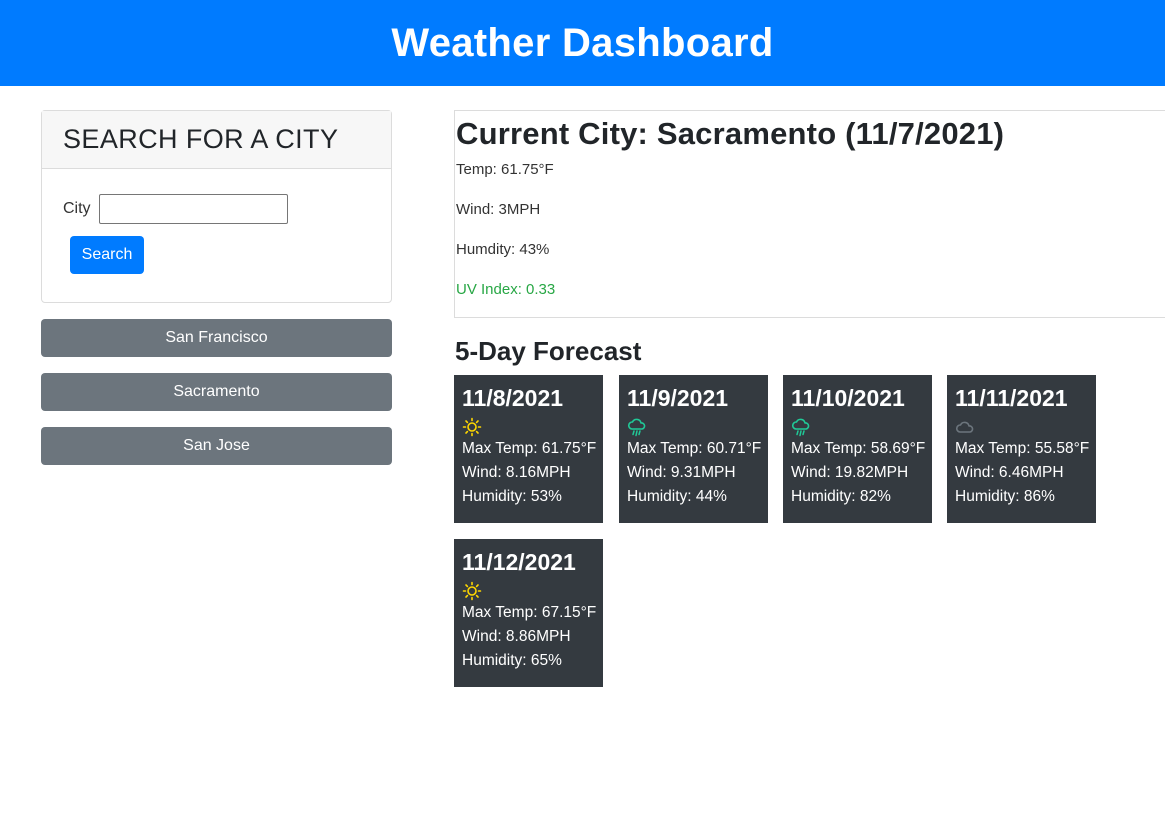 Image resolution: width=1165 pixels, height=820 pixels. Describe the element at coordinates (503, 249) in the screenshot. I see `current-humidity: Humdity: 43%` at that location.